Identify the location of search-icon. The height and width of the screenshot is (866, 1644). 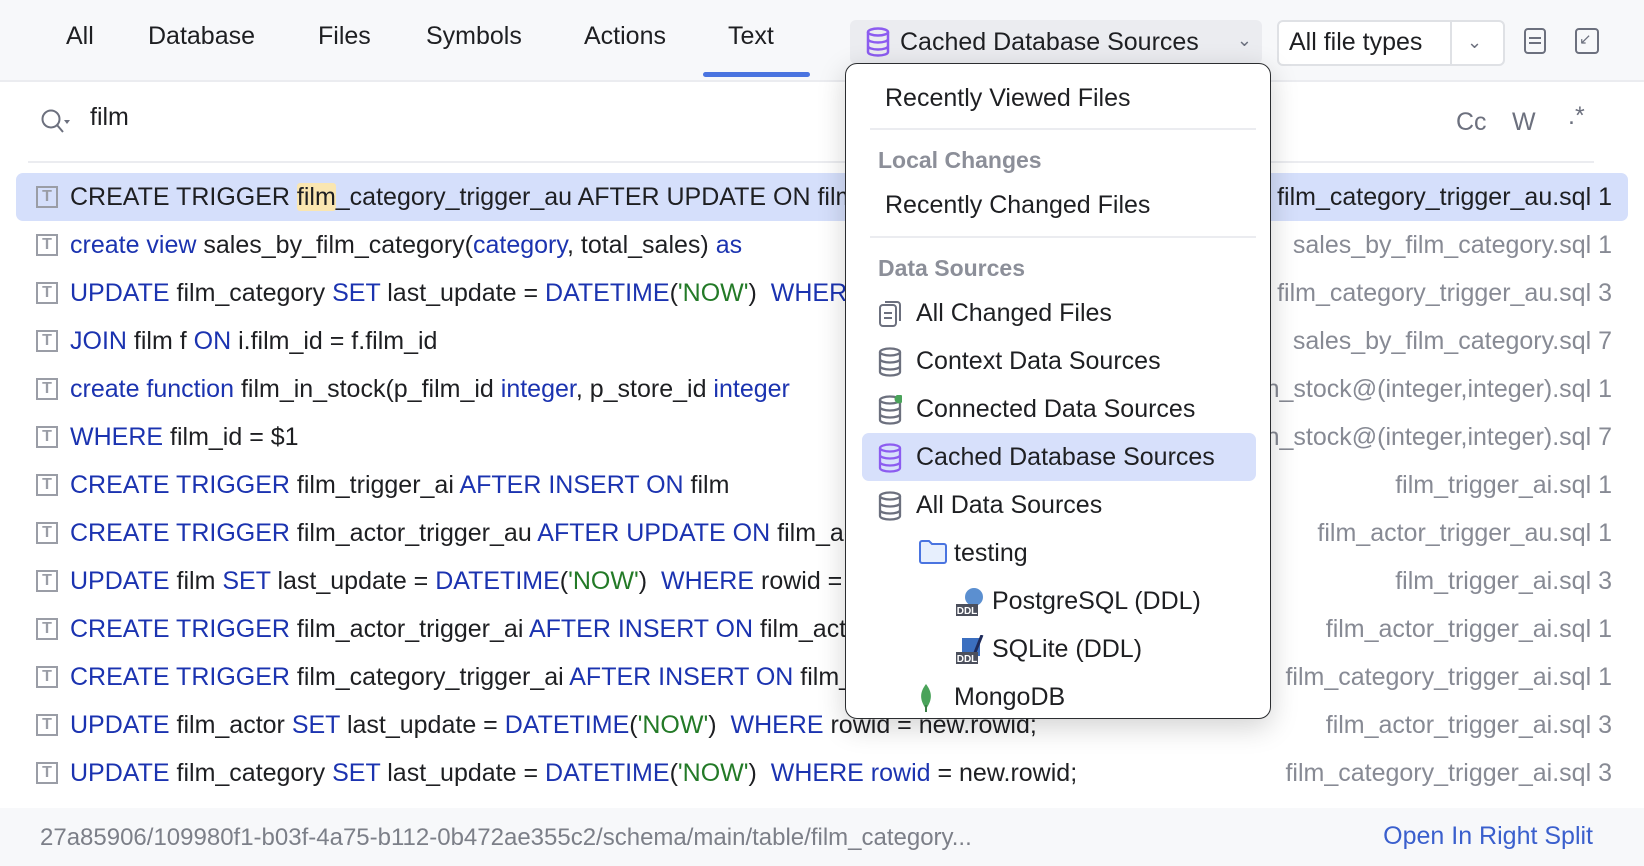
(58, 122).